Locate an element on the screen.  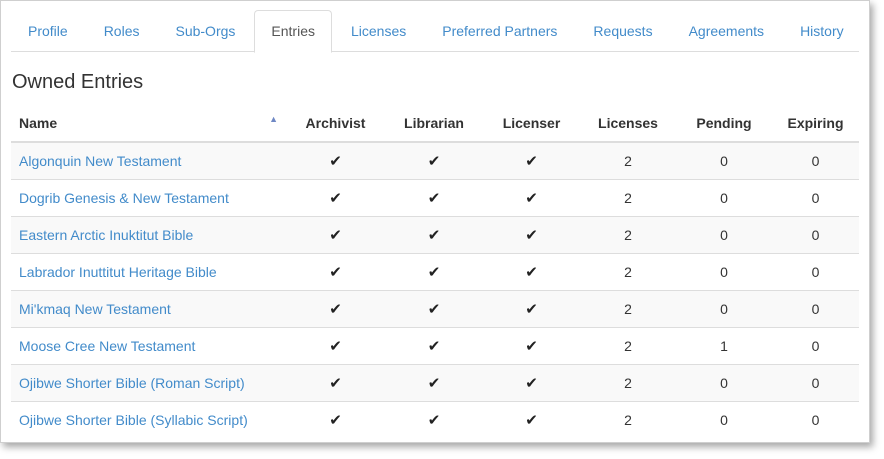
entry-link: Moose Cree New Testament is located at coordinates (107, 346).